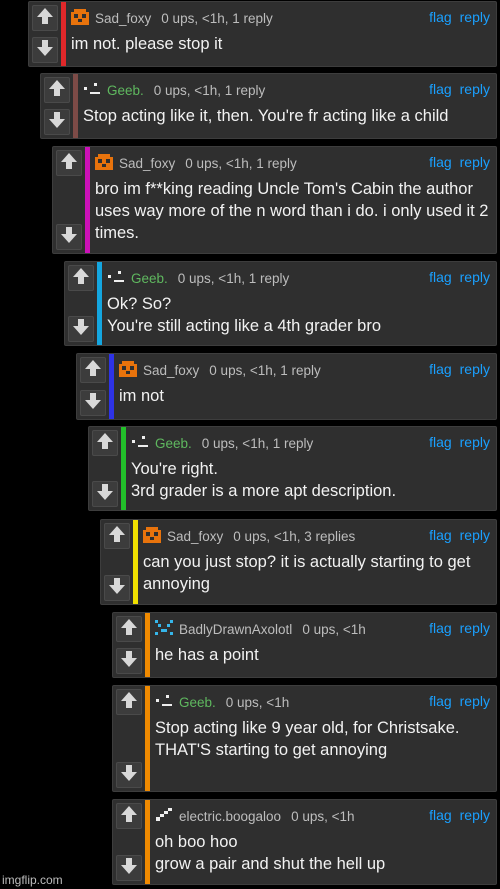  Describe the element at coordinates (207, 655) in the screenshot. I see `comment-text: he has a point` at that location.